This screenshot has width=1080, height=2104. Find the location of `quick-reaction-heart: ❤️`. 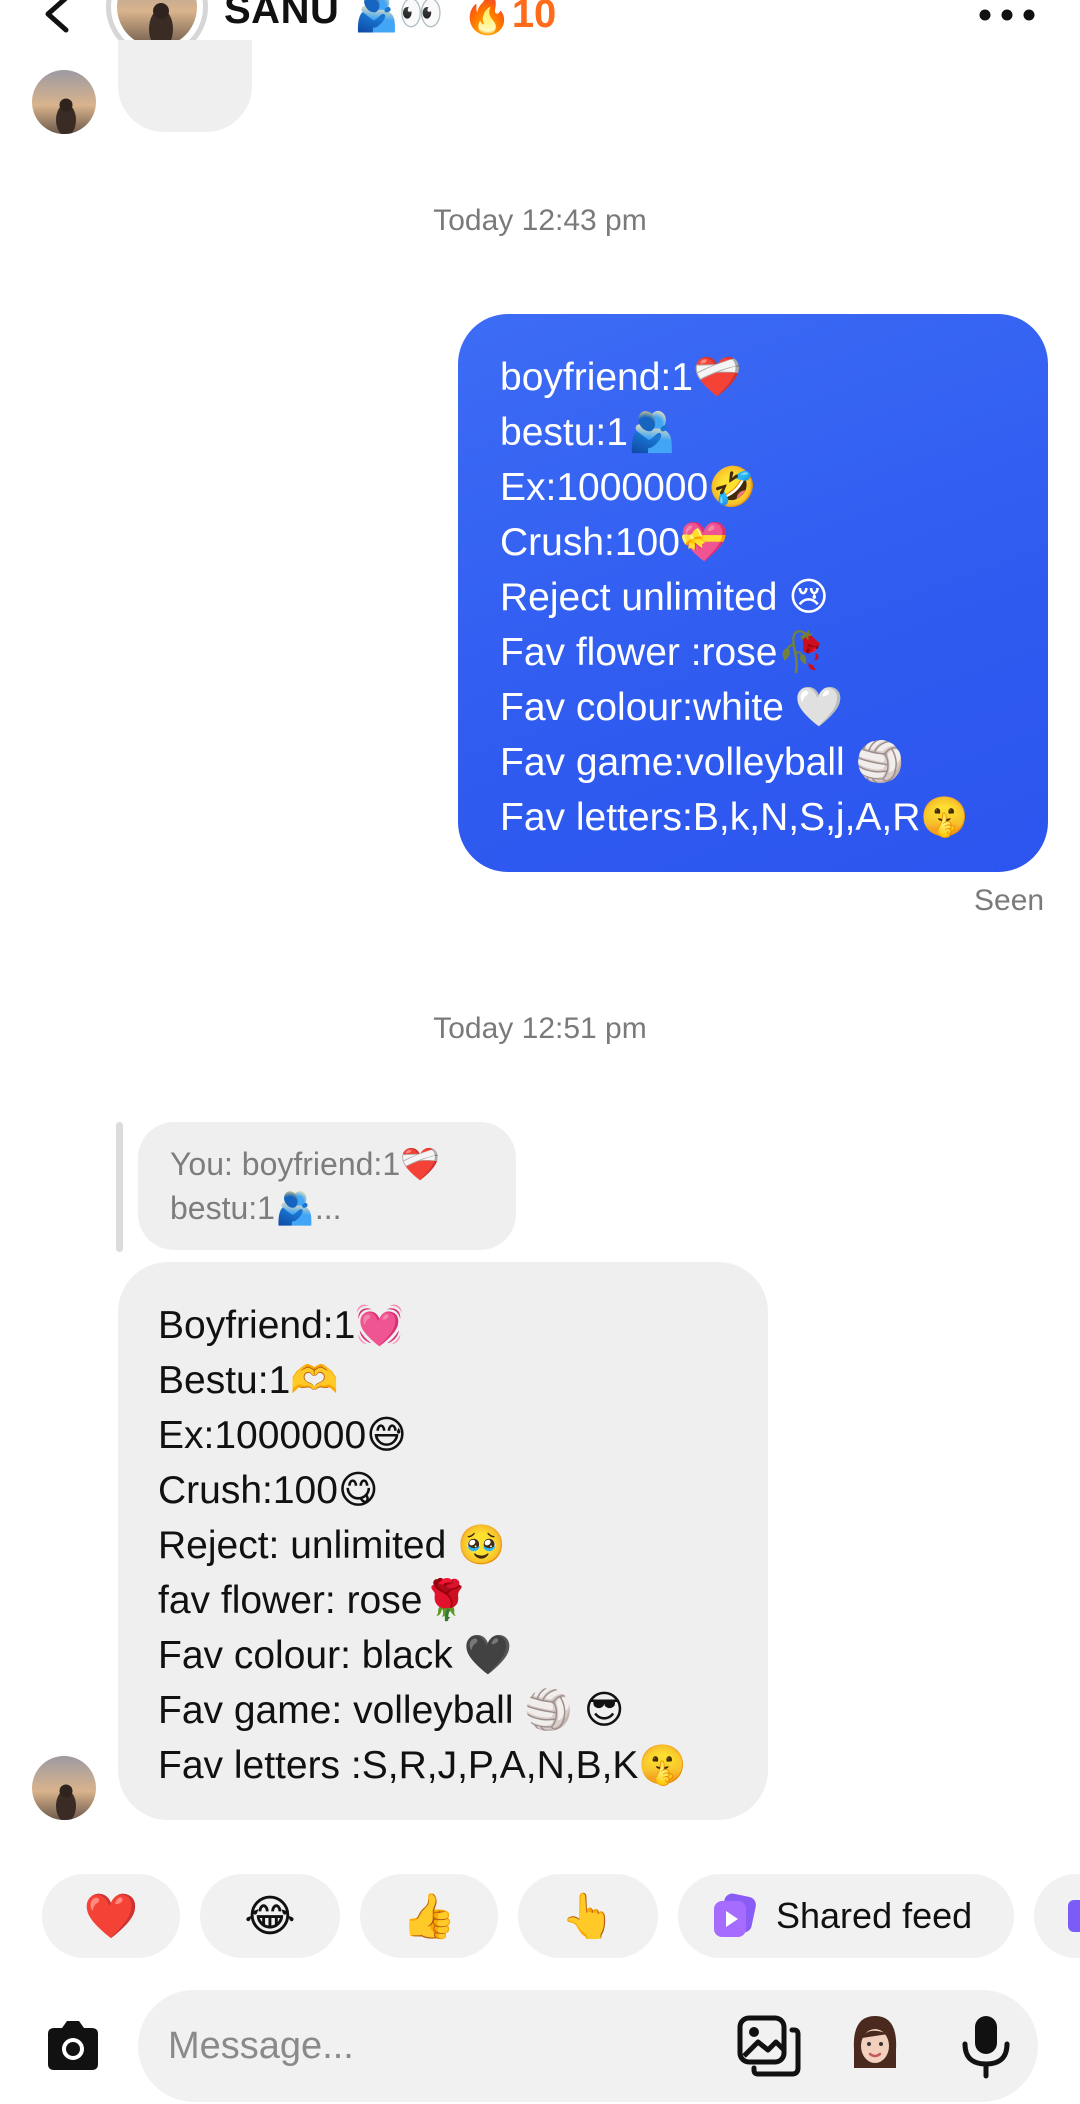

quick-reaction-heart: ❤️ is located at coordinates (111, 1916).